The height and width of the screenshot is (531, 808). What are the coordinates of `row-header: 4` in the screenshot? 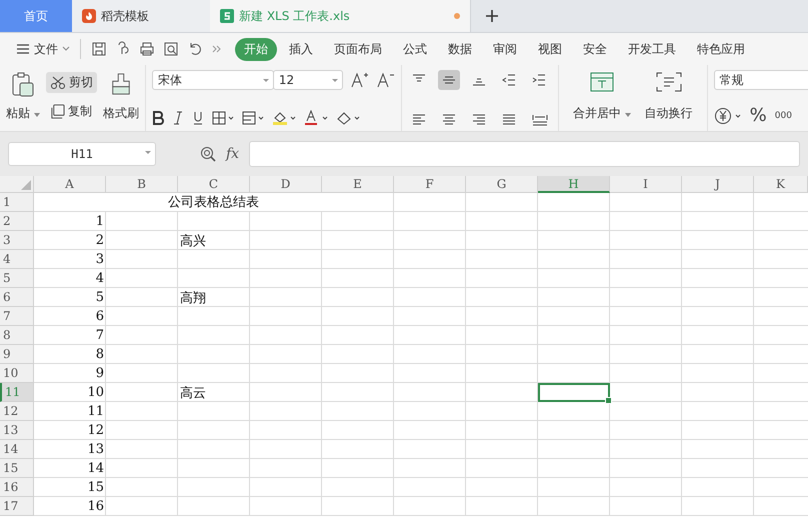 It's located at (17, 259).